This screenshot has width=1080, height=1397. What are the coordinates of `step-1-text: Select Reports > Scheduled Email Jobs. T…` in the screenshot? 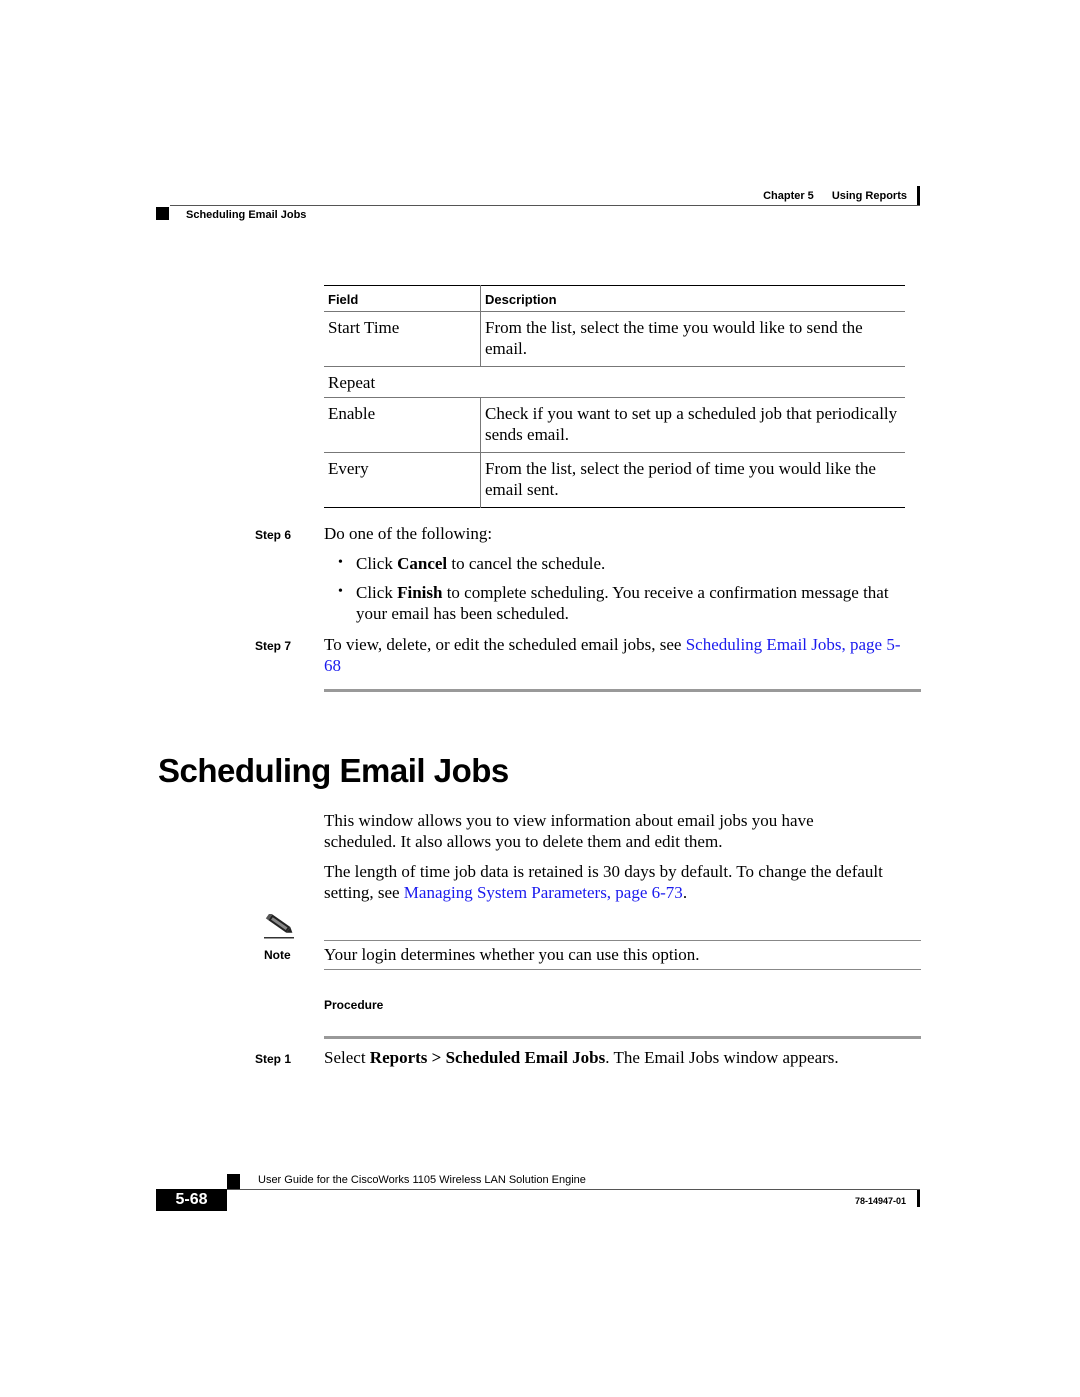 It's located at (581, 1057).